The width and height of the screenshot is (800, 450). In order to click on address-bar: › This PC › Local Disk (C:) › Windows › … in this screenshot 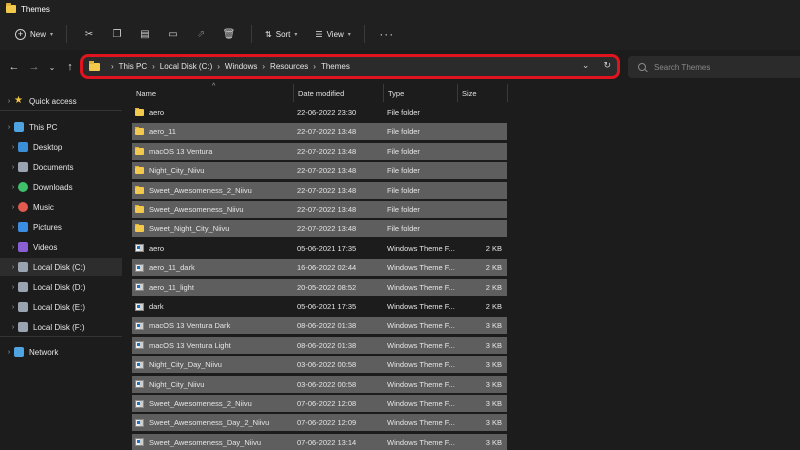, I will do `click(350, 66)`.